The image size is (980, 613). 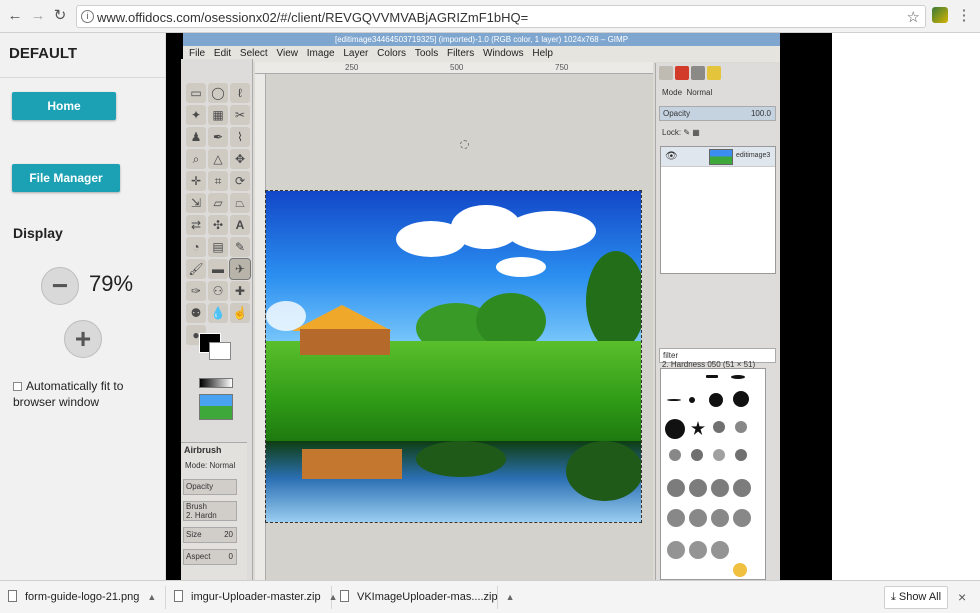 What do you see at coordinates (218, 115) in the screenshot?
I see `color-select-icon: ▦` at bounding box center [218, 115].